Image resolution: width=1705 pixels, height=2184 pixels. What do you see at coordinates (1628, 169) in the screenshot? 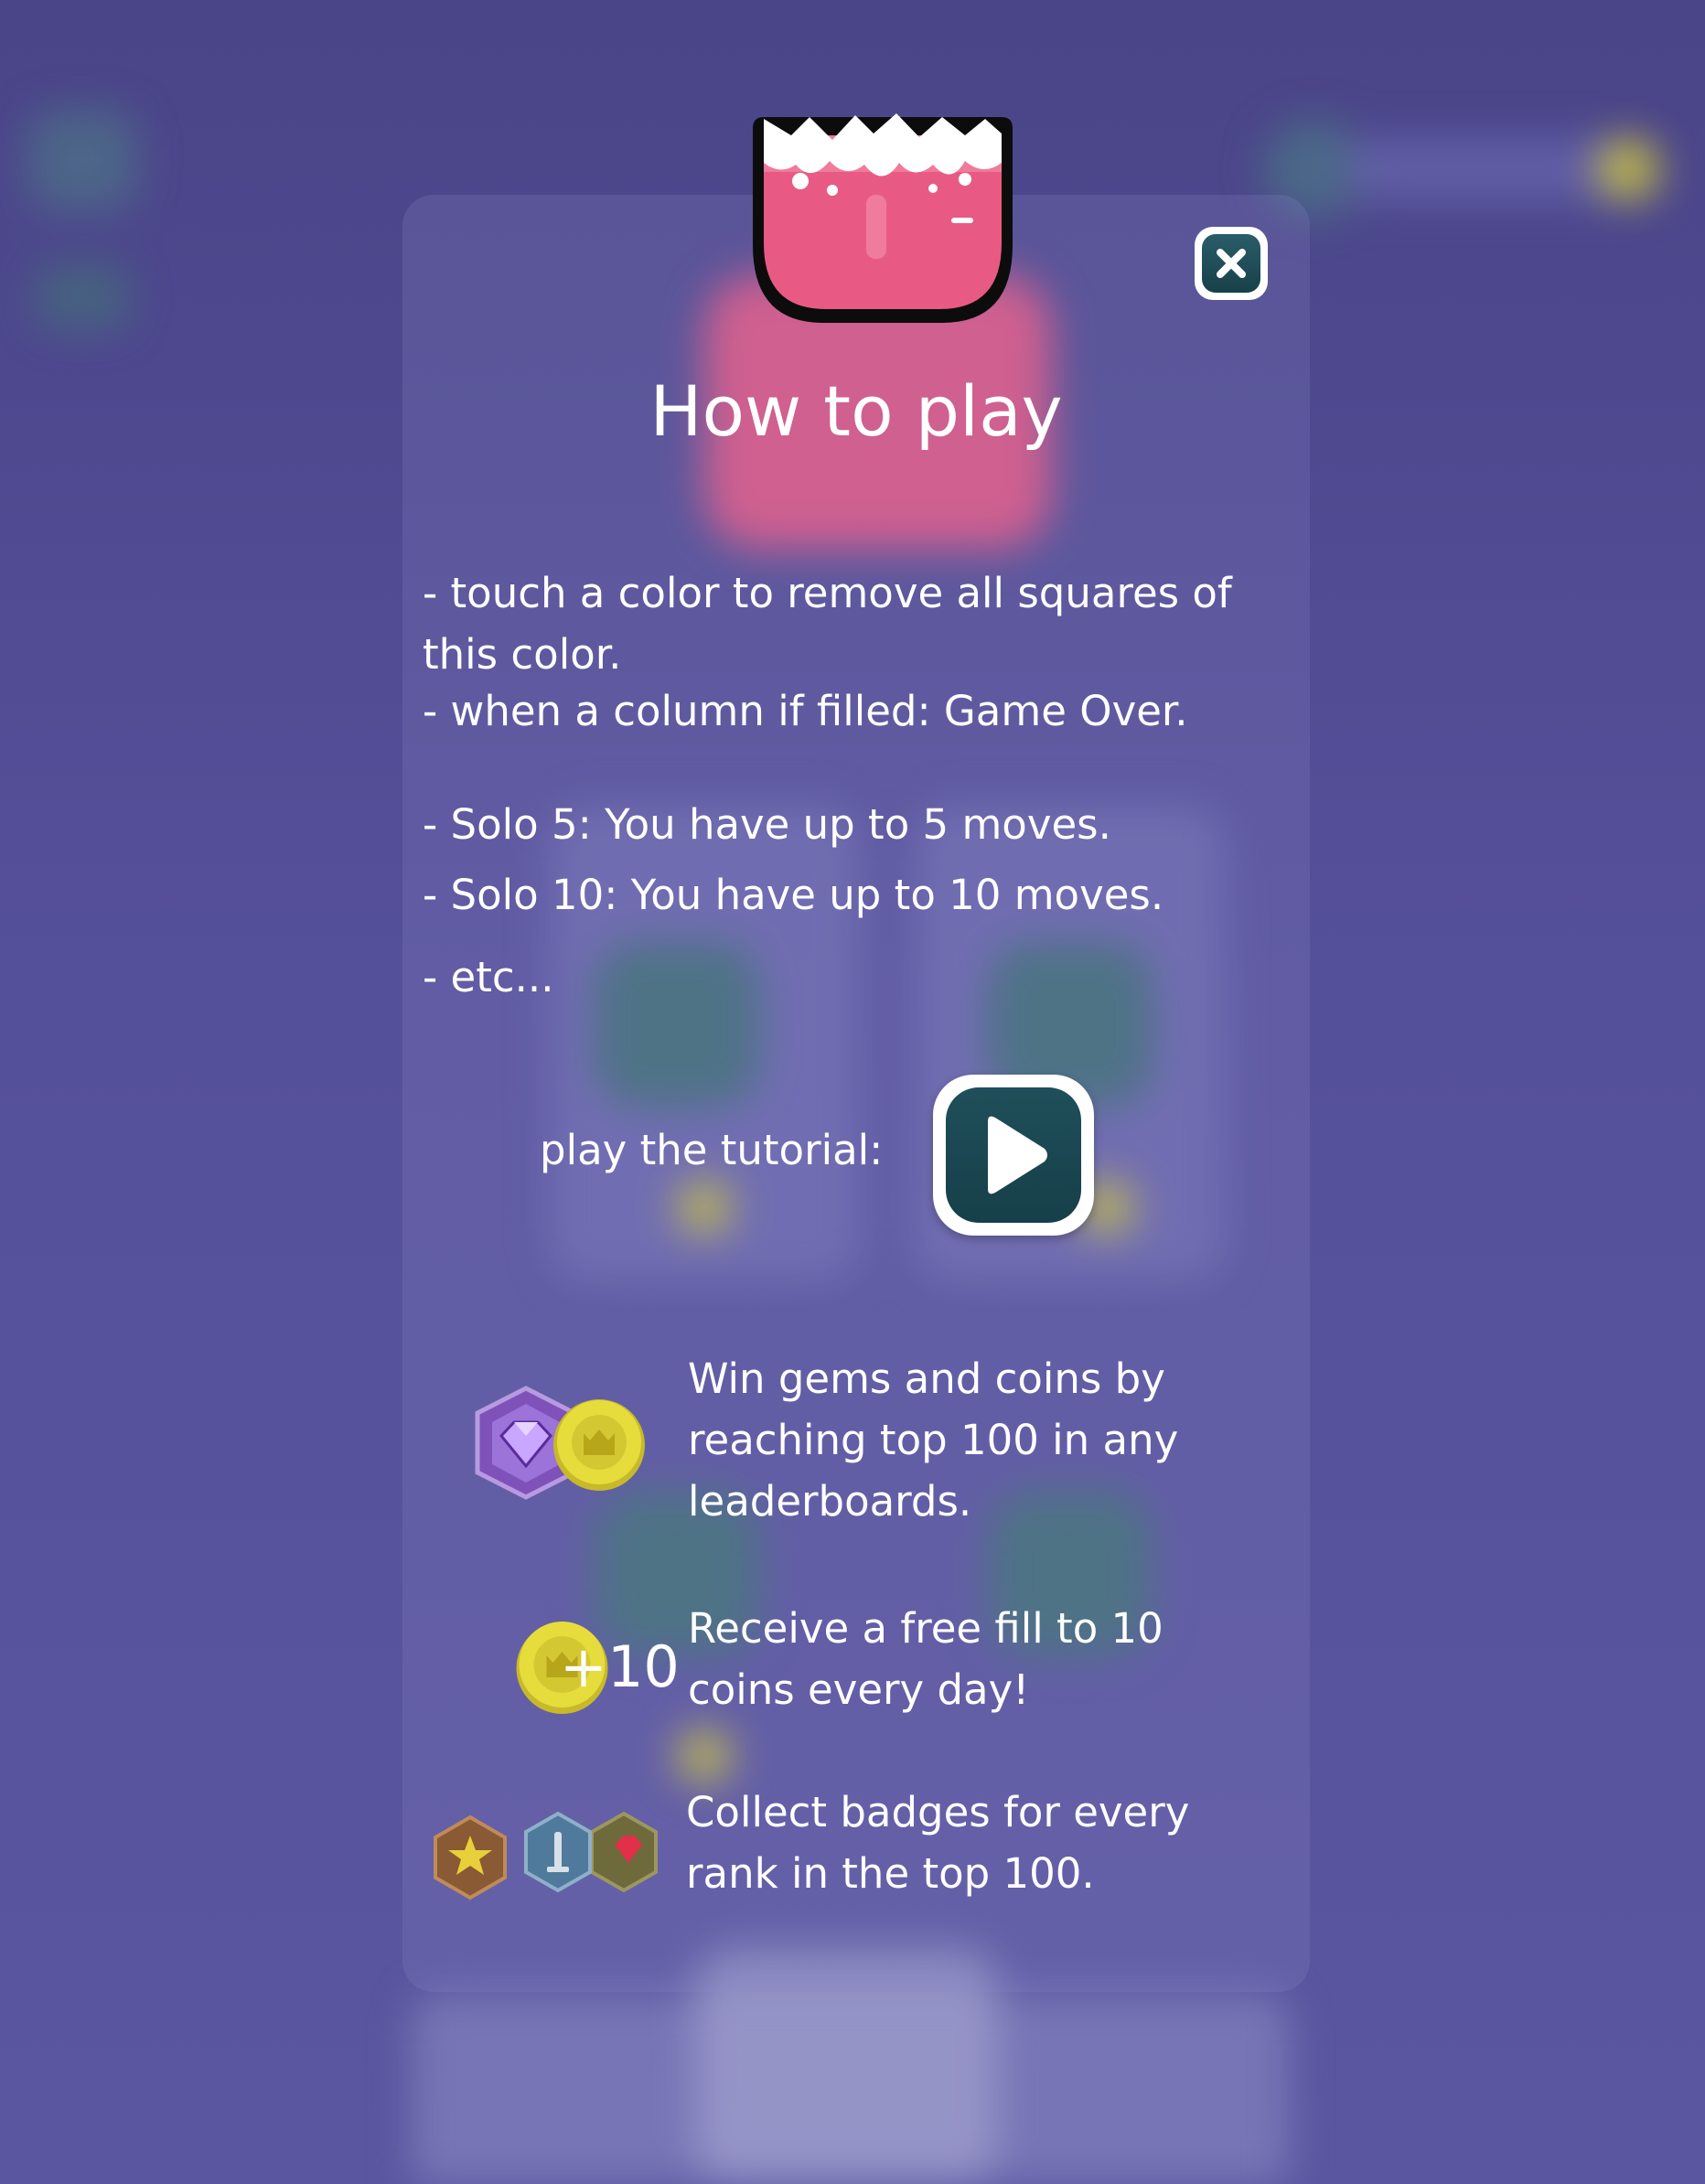
I see `background-coin-icon` at bounding box center [1628, 169].